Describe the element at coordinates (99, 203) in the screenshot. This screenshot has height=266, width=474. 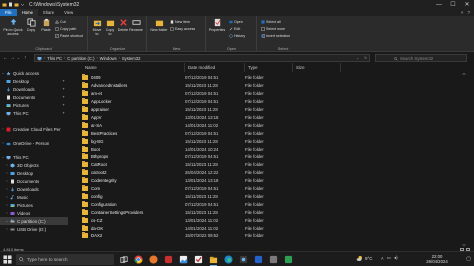
I see `file-name-cell: Configuration` at that location.